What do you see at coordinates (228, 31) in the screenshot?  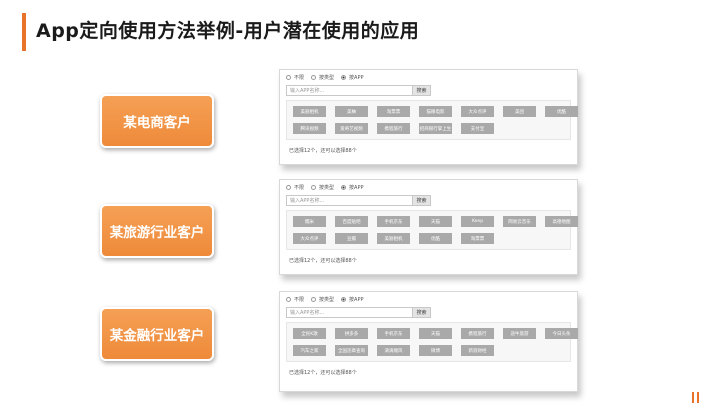 I see `slide-title: App定向使用方法举例-用户潜在使用的应用` at bounding box center [228, 31].